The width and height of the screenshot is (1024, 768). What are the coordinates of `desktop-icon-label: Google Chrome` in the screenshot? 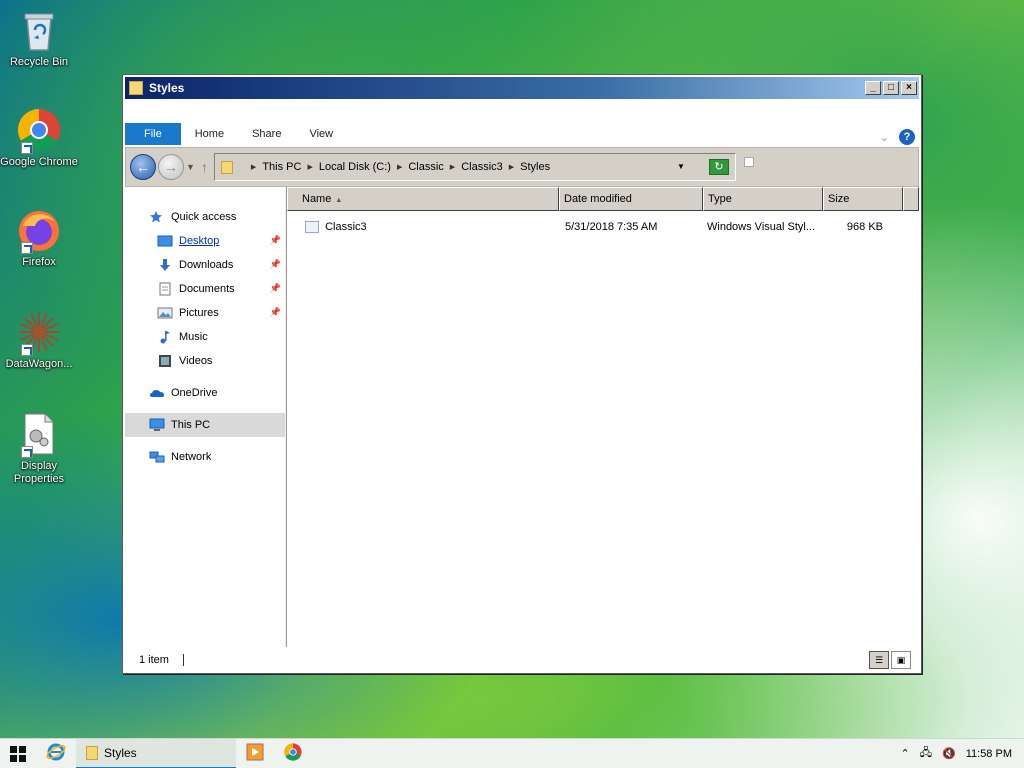 It's located at (39, 162).